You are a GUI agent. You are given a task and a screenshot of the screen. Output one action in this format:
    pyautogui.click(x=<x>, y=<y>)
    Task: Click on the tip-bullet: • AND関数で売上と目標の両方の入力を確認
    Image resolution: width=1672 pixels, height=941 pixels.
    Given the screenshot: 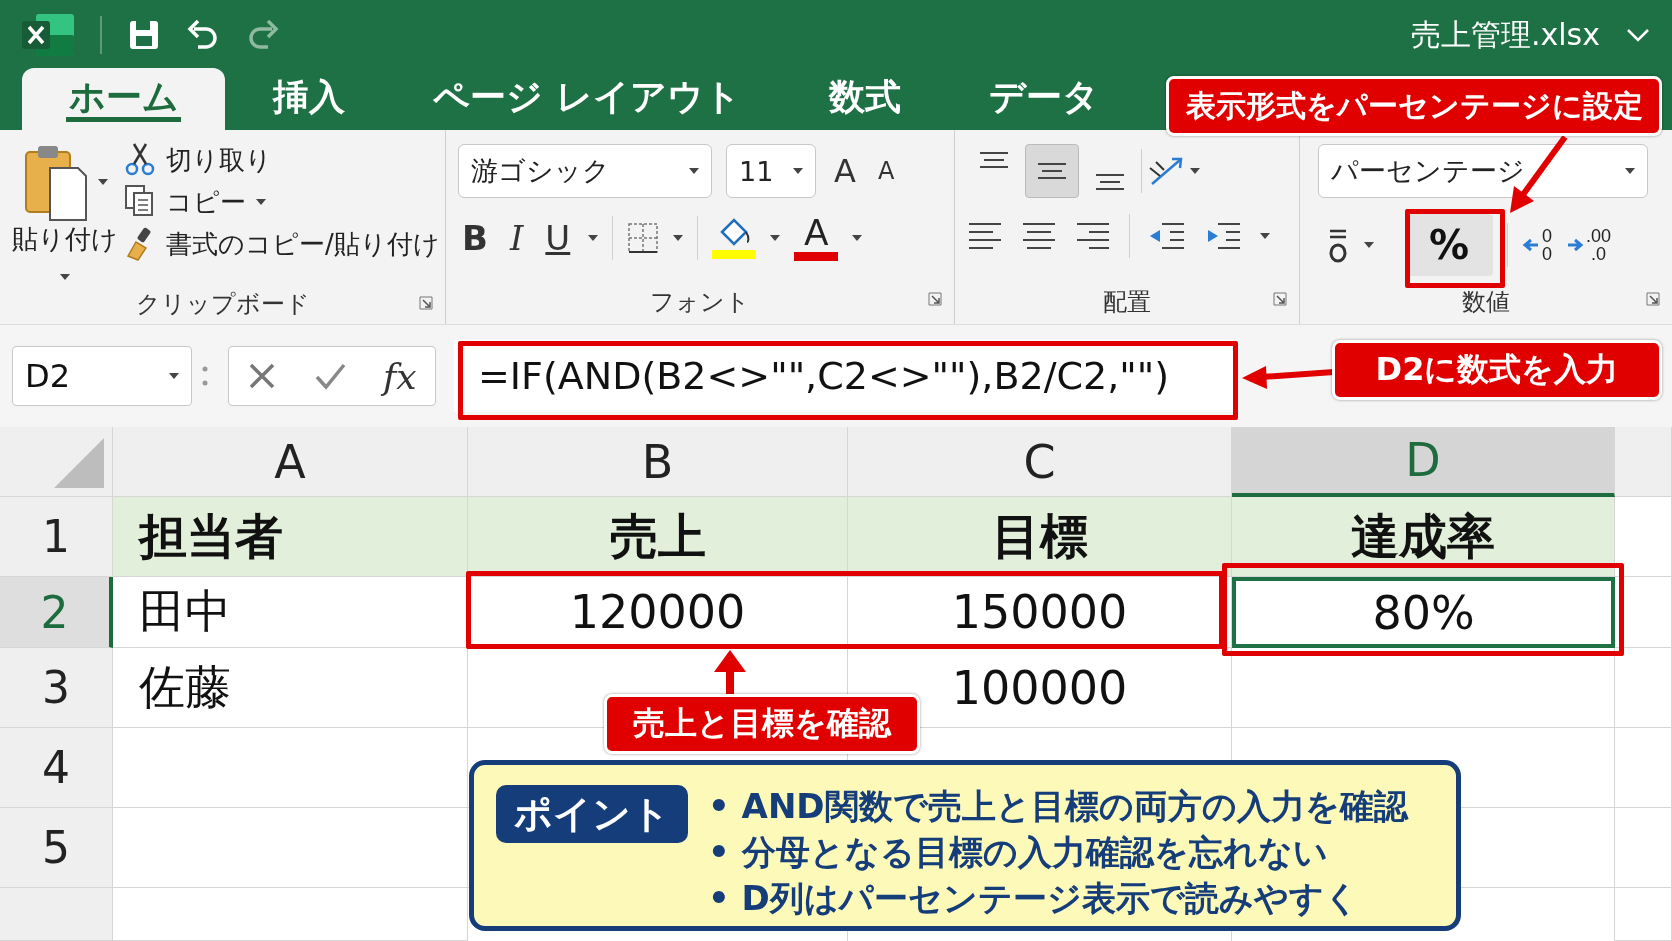 What is the action you would take?
    pyautogui.click(x=1058, y=806)
    